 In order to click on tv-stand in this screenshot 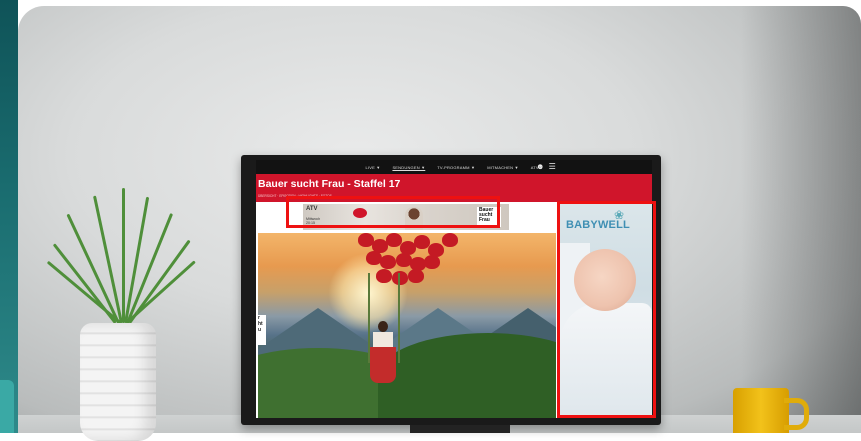, I will do `click(460, 429)`.